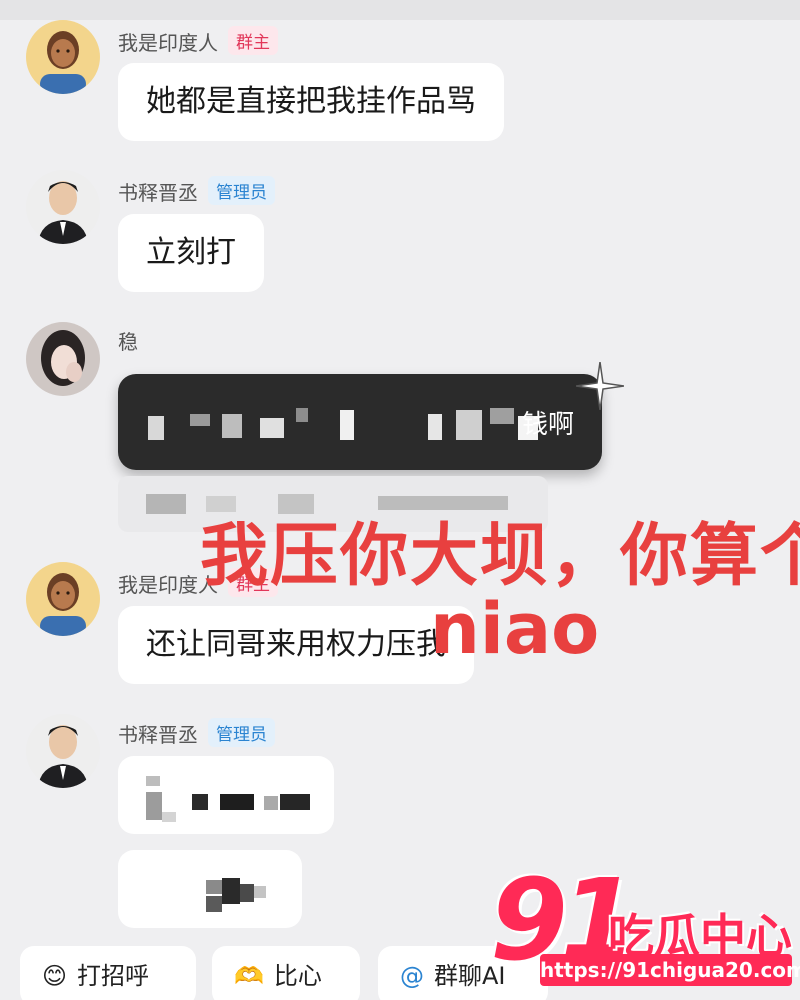 The image size is (800, 1000). What do you see at coordinates (296, 645) in the screenshot?
I see `message-bubble: 还让同哥来用权力压我` at bounding box center [296, 645].